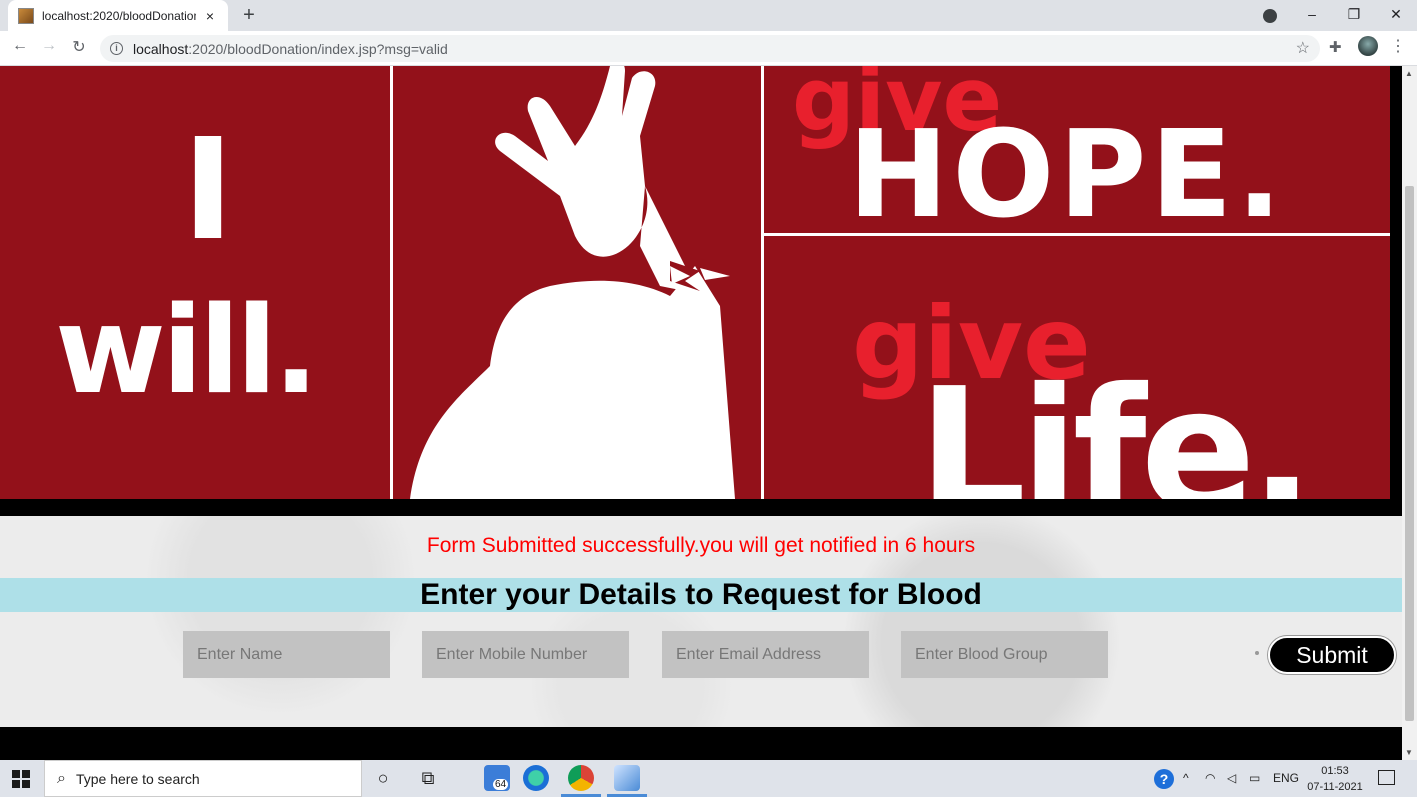  What do you see at coordinates (1398, 46) in the screenshot?
I see `browser-menu-icon: ⋮` at bounding box center [1398, 46].